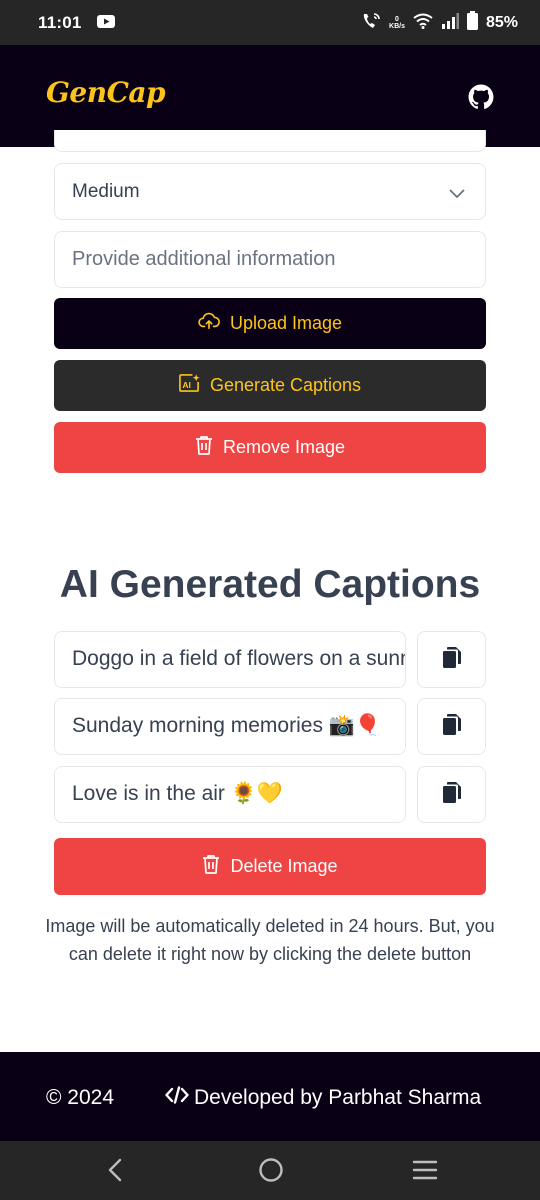  I want to click on wifi-icon, so click(423, 23).